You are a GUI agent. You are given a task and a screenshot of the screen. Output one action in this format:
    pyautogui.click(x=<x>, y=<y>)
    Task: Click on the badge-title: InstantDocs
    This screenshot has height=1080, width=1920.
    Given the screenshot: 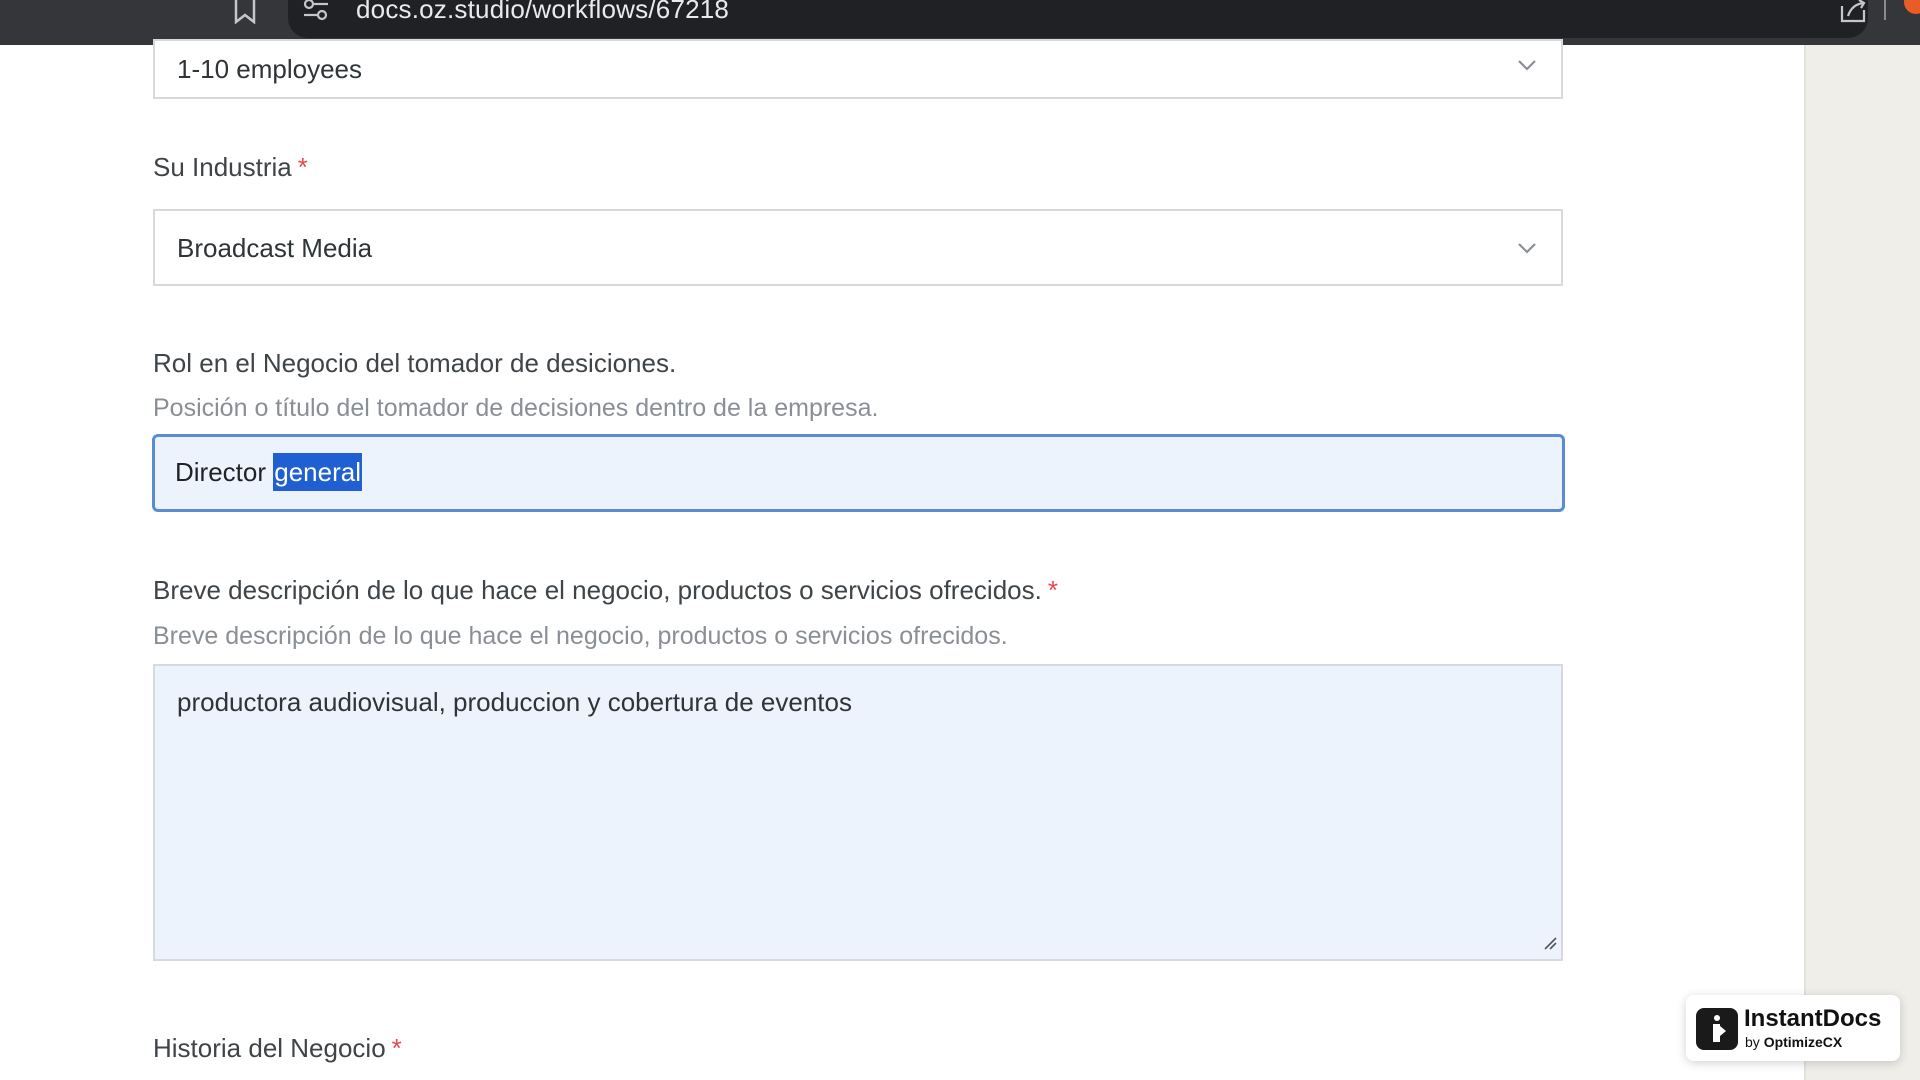 What is the action you would take?
    pyautogui.click(x=1813, y=1018)
    